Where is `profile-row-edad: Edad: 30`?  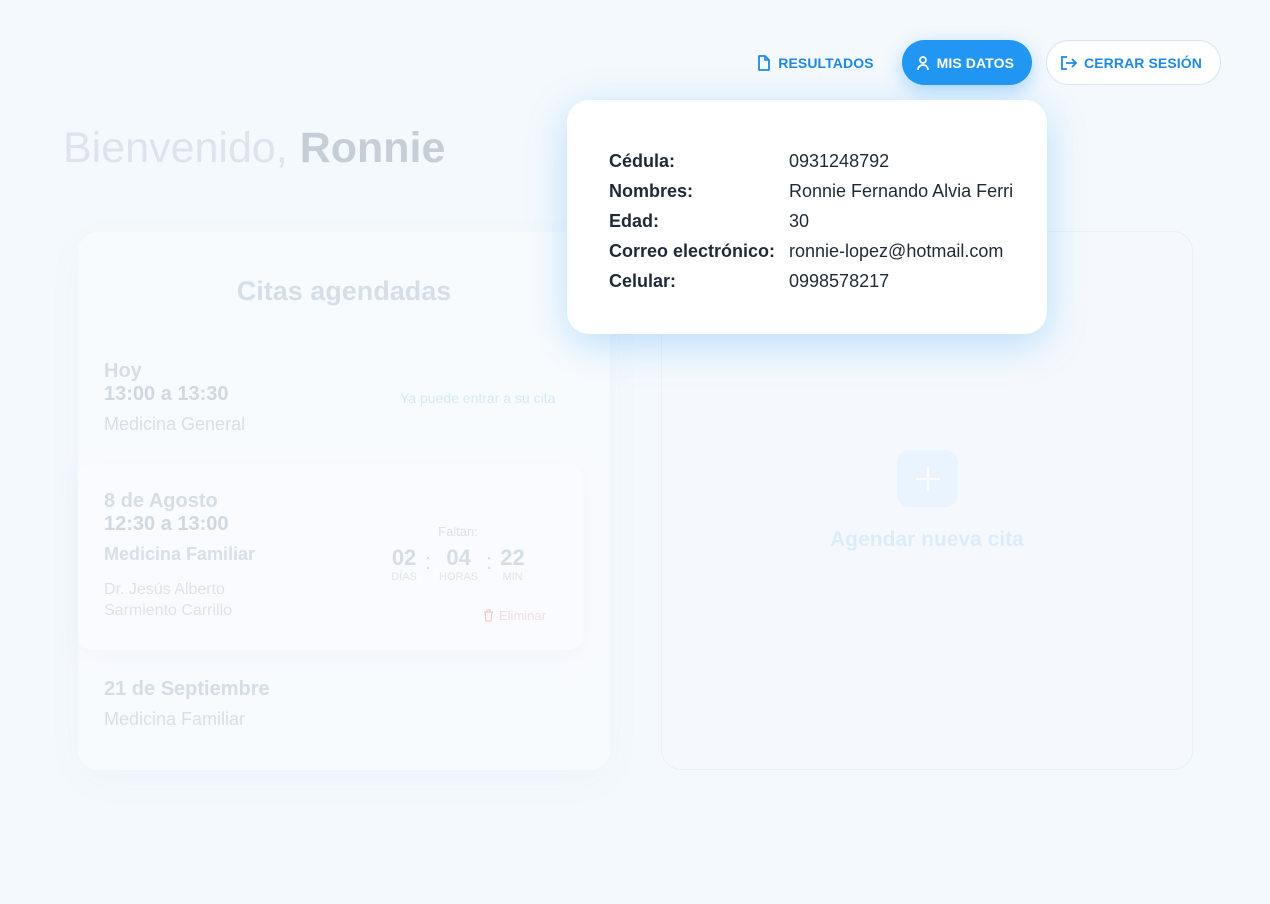
profile-row-edad: Edad: 30 is located at coordinates (828, 221).